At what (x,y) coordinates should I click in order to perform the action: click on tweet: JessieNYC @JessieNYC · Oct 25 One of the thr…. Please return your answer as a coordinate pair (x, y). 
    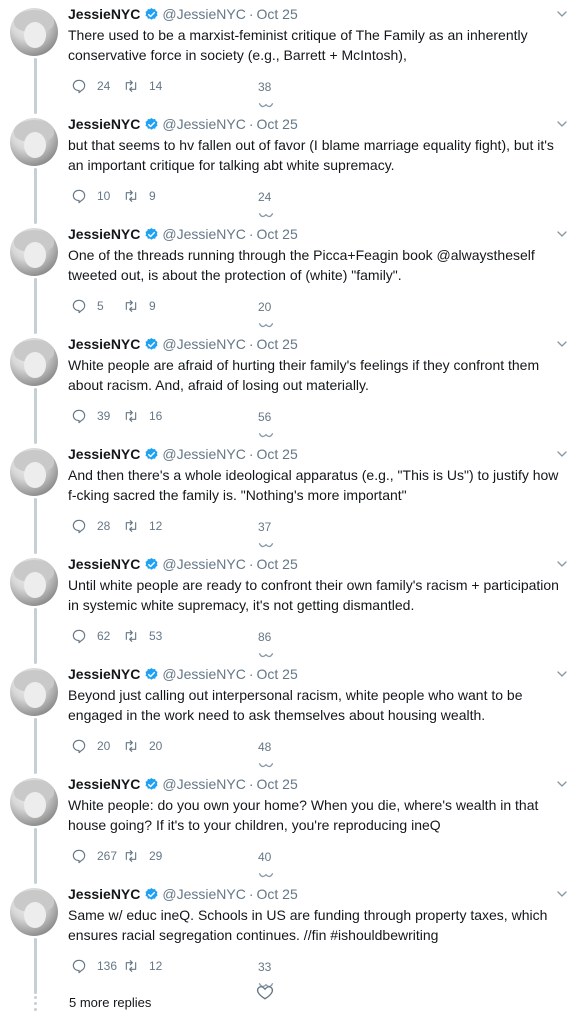
    Looking at the image, I should click on (292, 277).